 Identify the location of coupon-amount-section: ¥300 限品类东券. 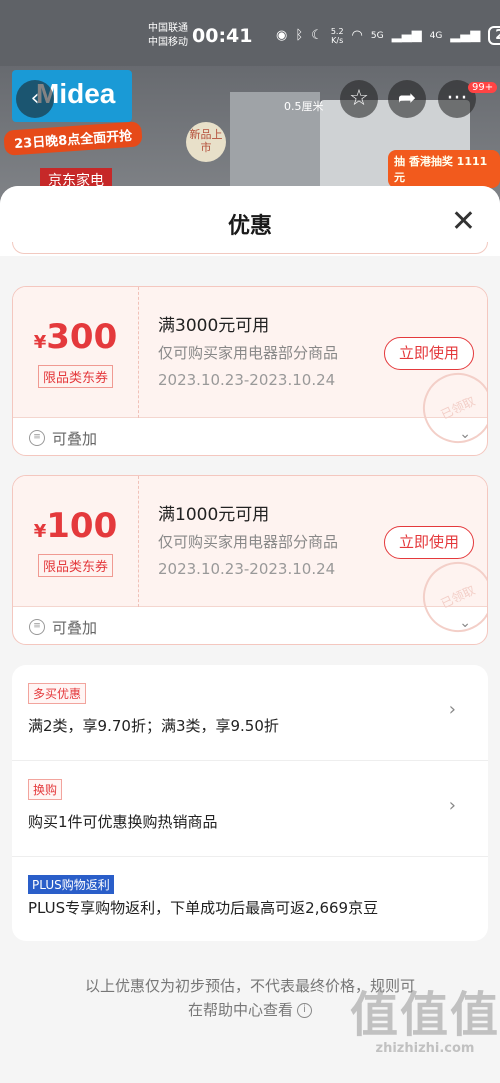
(76, 352).